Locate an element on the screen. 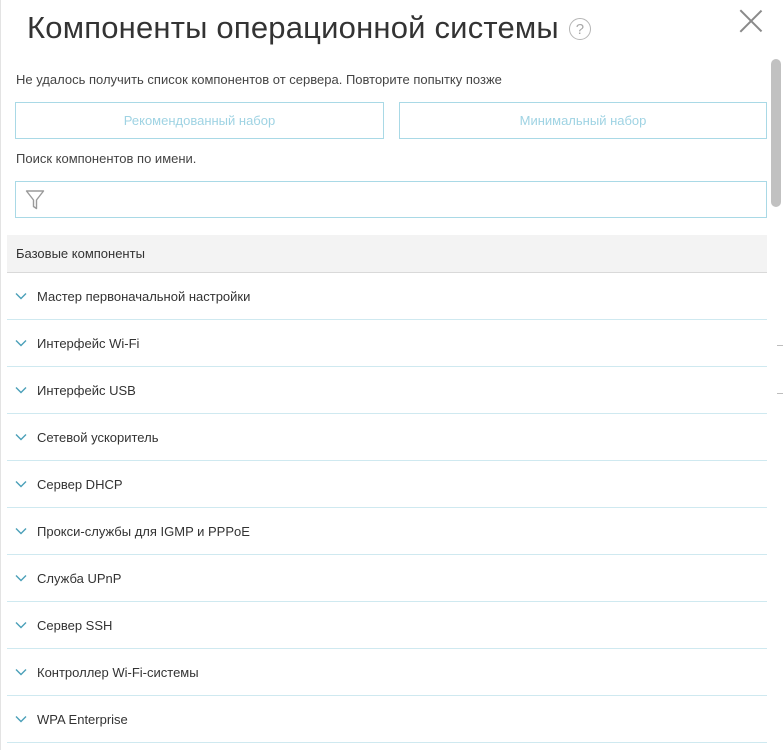  search-input is located at coordinates (405, 199).